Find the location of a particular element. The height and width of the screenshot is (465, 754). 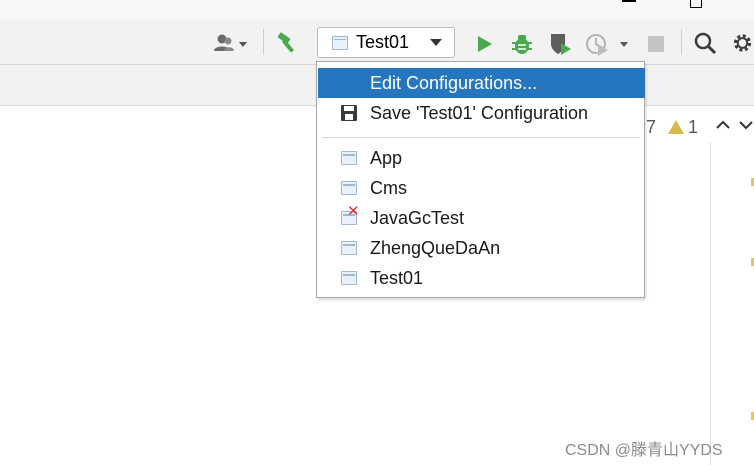

run-icon is located at coordinates (484, 44).